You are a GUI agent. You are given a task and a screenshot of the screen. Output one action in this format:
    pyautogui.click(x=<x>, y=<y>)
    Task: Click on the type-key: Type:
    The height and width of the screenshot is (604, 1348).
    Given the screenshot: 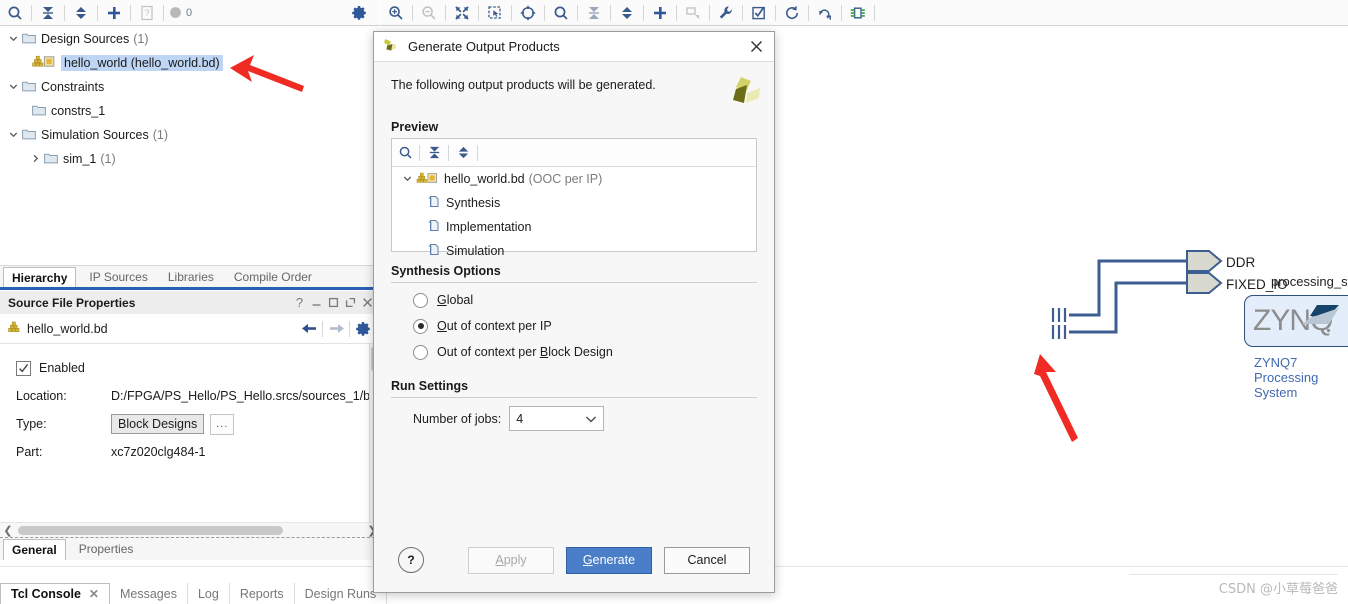 What is the action you would take?
    pyautogui.click(x=31, y=424)
    